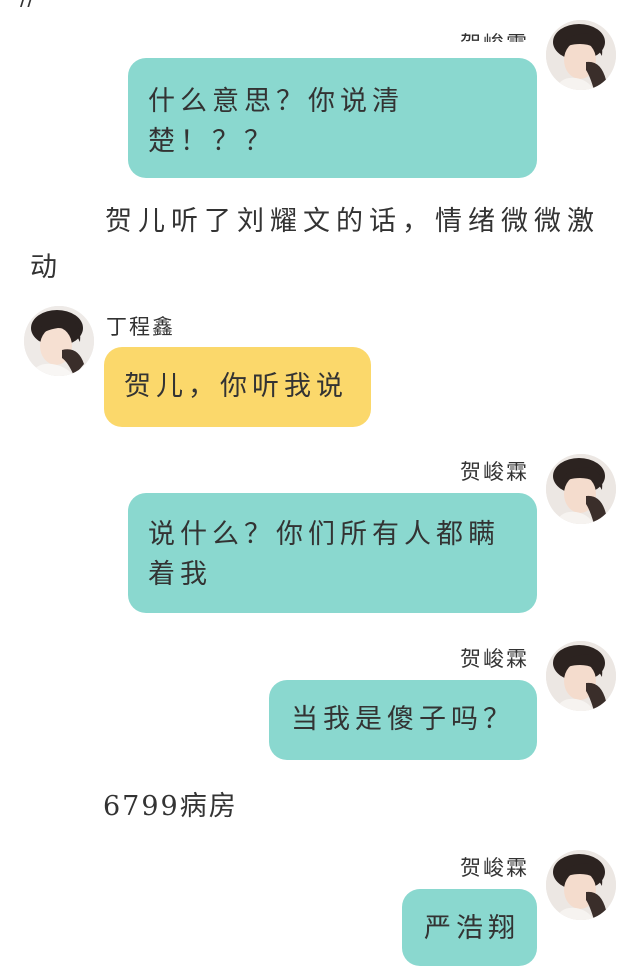 The width and height of the screenshot is (640, 966). Describe the element at coordinates (276, 121) in the screenshot. I see `message-text: 什么意思？你说清楚！？？` at that location.